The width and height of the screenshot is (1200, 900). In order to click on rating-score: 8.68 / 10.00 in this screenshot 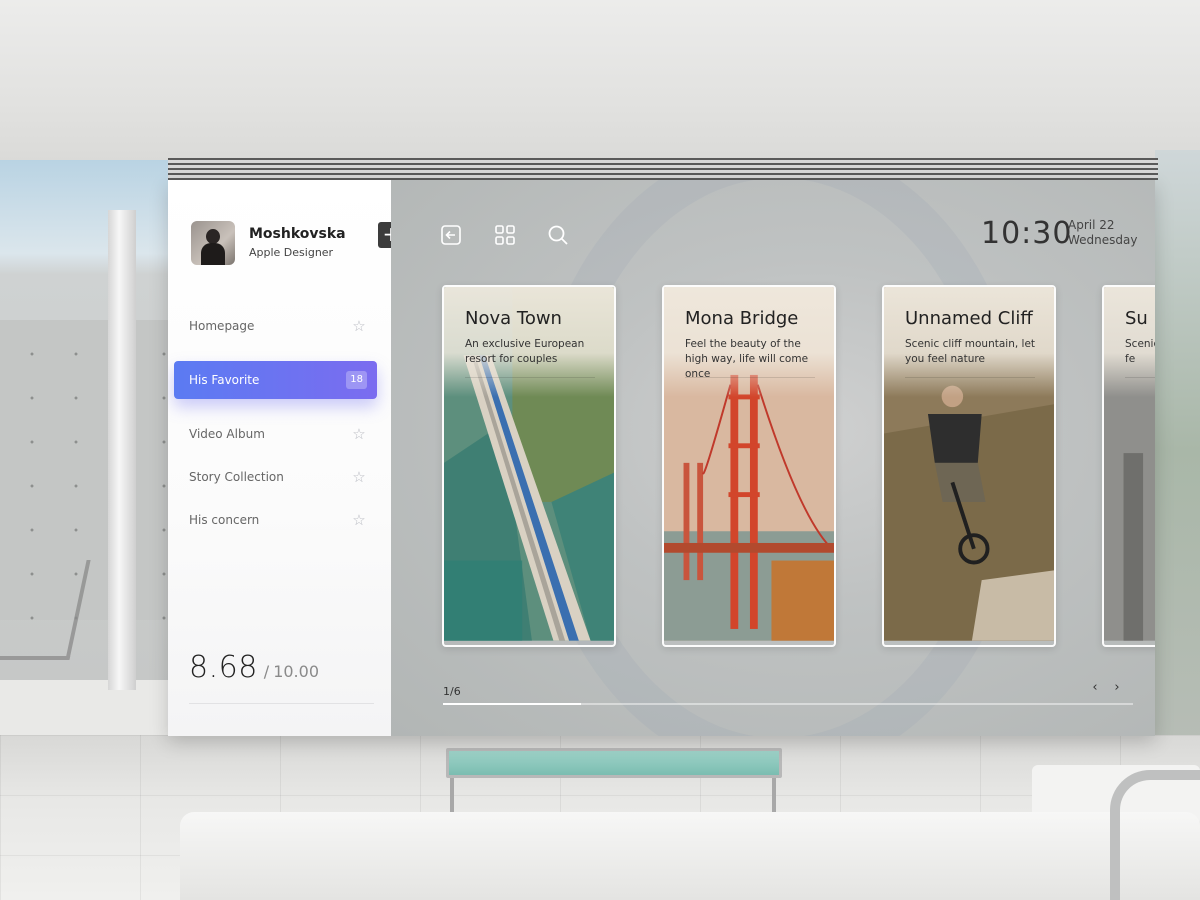, I will do `click(254, 667)`.